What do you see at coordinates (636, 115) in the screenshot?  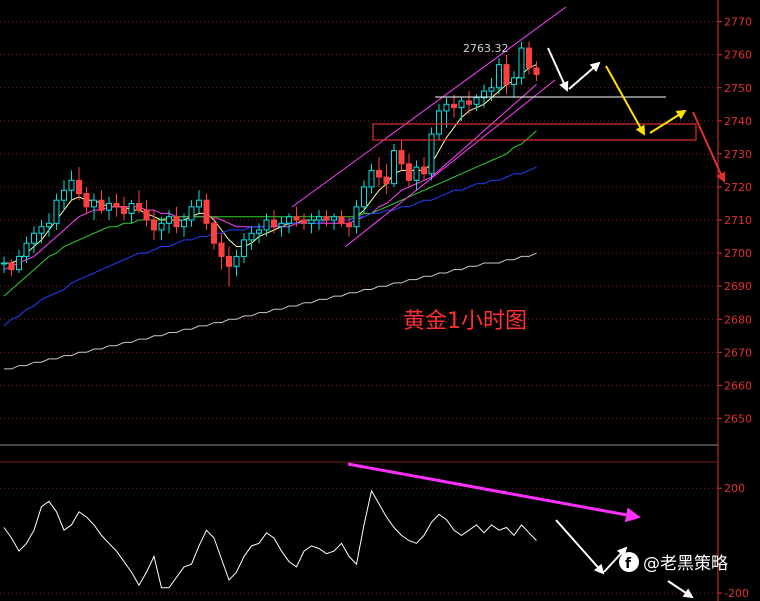 I see `forecast-arrows` at bounding box center [636, 115].